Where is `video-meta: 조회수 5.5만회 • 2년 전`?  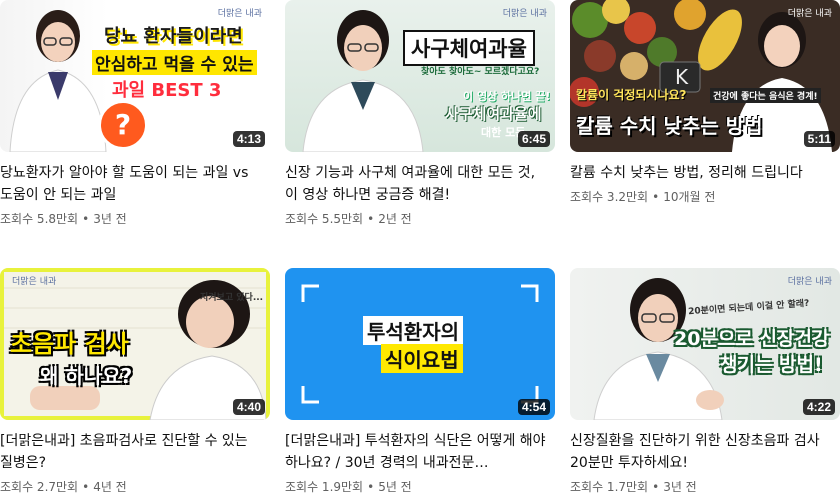
video-meta: 조회수 5.5만회 • 2년 전 is located at coordinates (420, 219).